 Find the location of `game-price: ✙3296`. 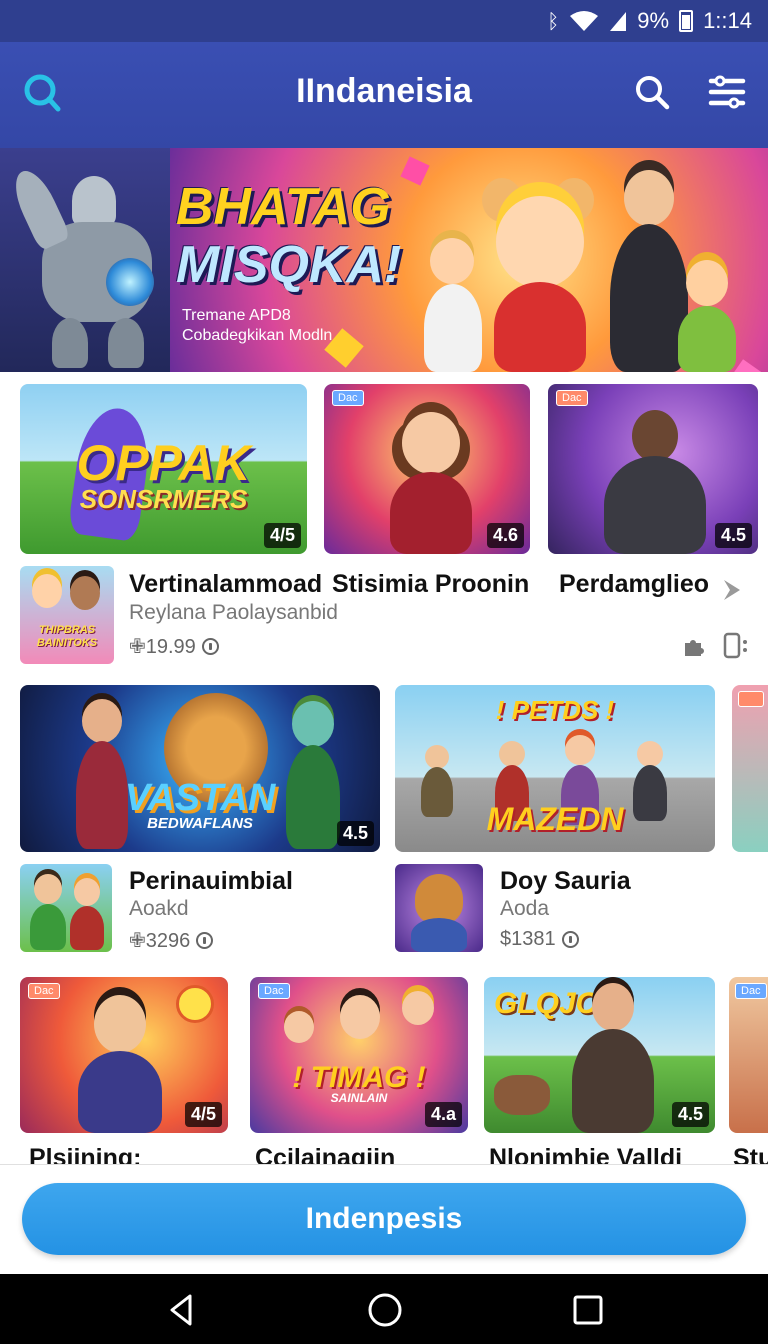

game-price: ✙3296 is located at coordinates (171, 940).